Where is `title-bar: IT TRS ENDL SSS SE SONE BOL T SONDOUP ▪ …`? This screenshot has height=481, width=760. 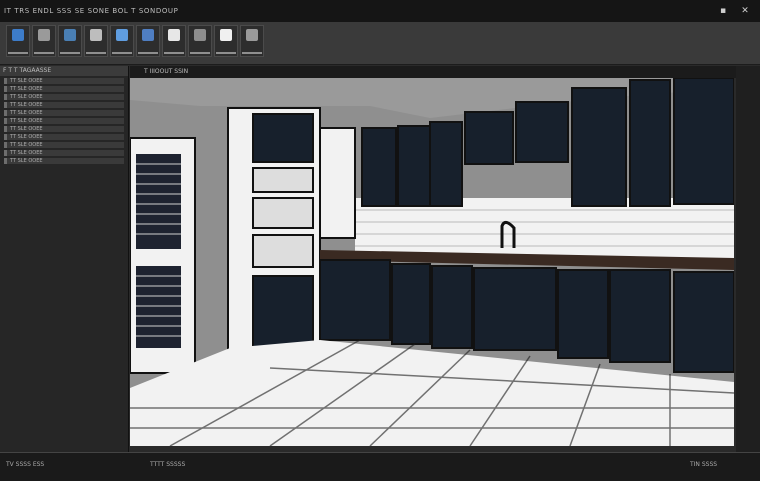 title-bar: IT TRS ENDL SSS SE SONE BOL T SONDOUP ▪ … is located at coordinates (380, 11).